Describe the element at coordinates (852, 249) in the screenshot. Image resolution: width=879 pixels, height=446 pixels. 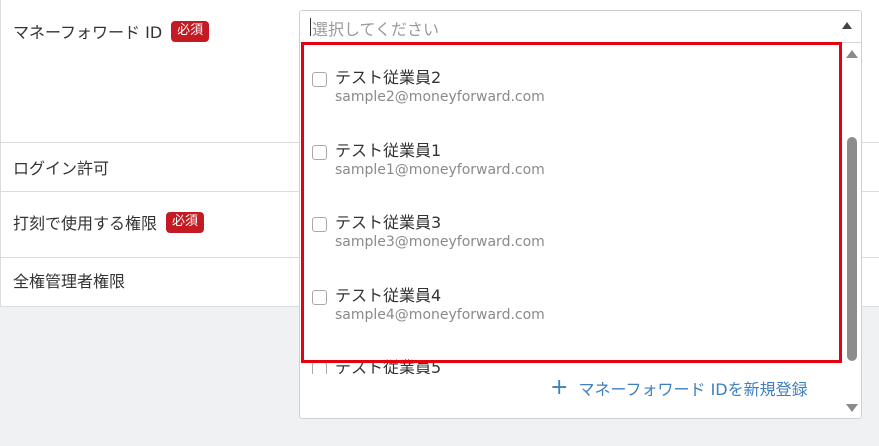
I see `scrollbar-thumb` at that location.